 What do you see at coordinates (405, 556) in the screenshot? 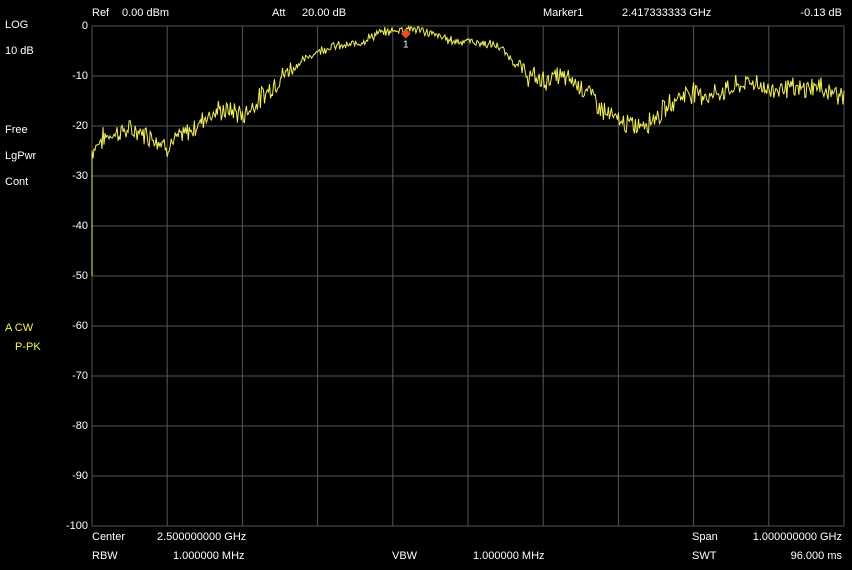
I see `vbw-label: VBW` at bounding box center [405, 556].